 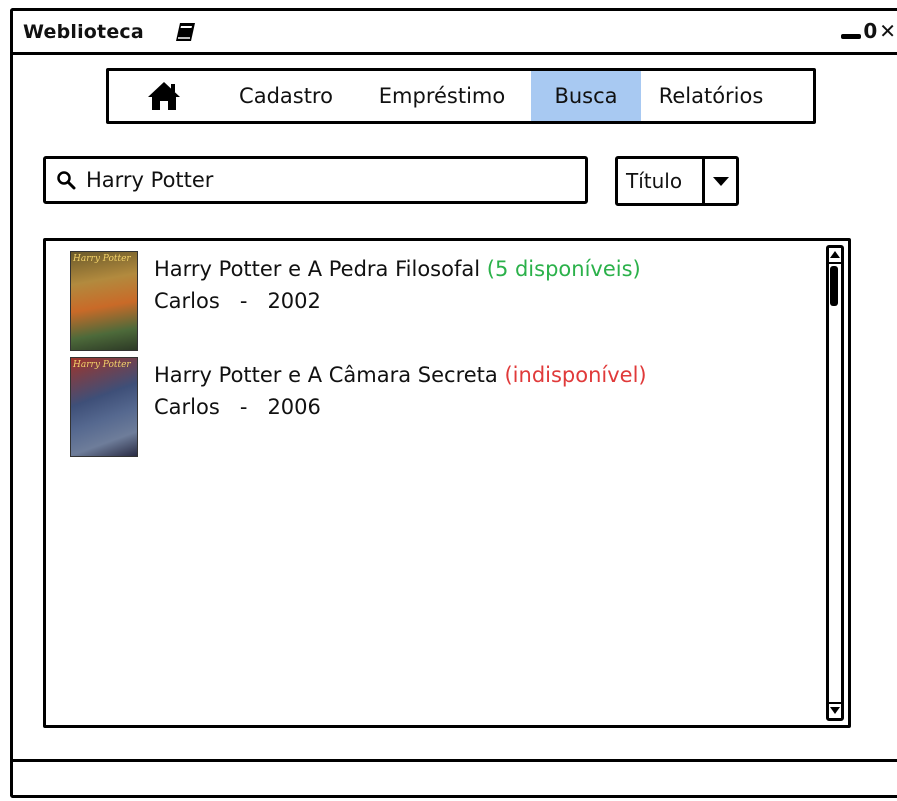 I want to click on result-title-text: Harry Potter e A Câmara Secreta, so click(x=326, y=375).